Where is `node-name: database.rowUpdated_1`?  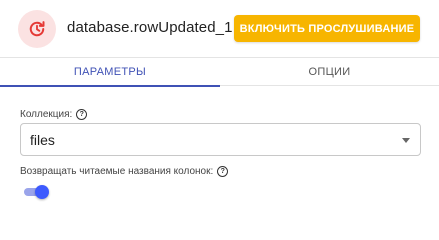 node-name: database.rowUpdated_1 is located at coordinates (150, 27).